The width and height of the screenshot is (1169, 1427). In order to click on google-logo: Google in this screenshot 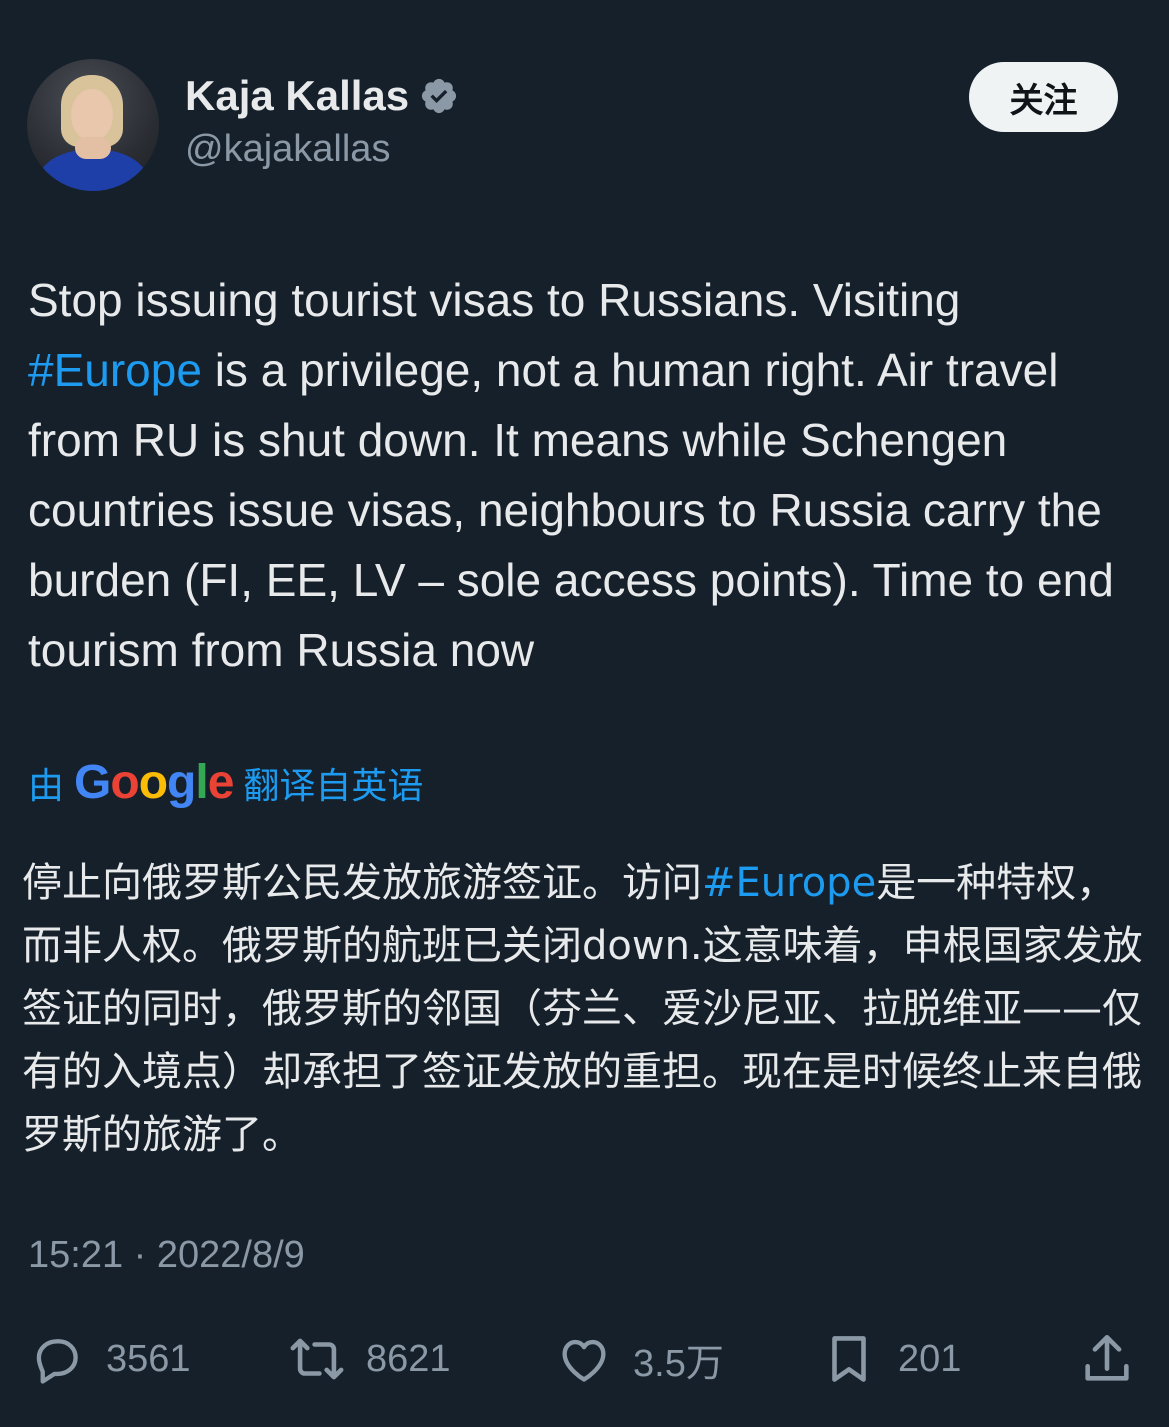, I will do `click(154, 782)`.